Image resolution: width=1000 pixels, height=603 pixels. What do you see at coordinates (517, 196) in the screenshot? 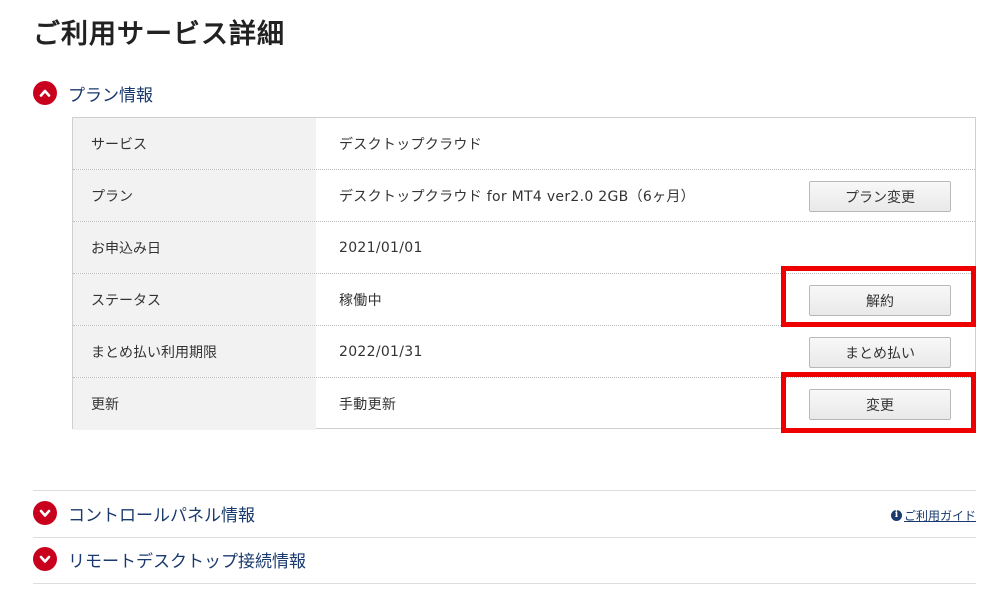
I see `row-value: デスクトップクラウド for MT4 ver2.0 2GB（6ヶ月）` at bounding box center [517, 196].